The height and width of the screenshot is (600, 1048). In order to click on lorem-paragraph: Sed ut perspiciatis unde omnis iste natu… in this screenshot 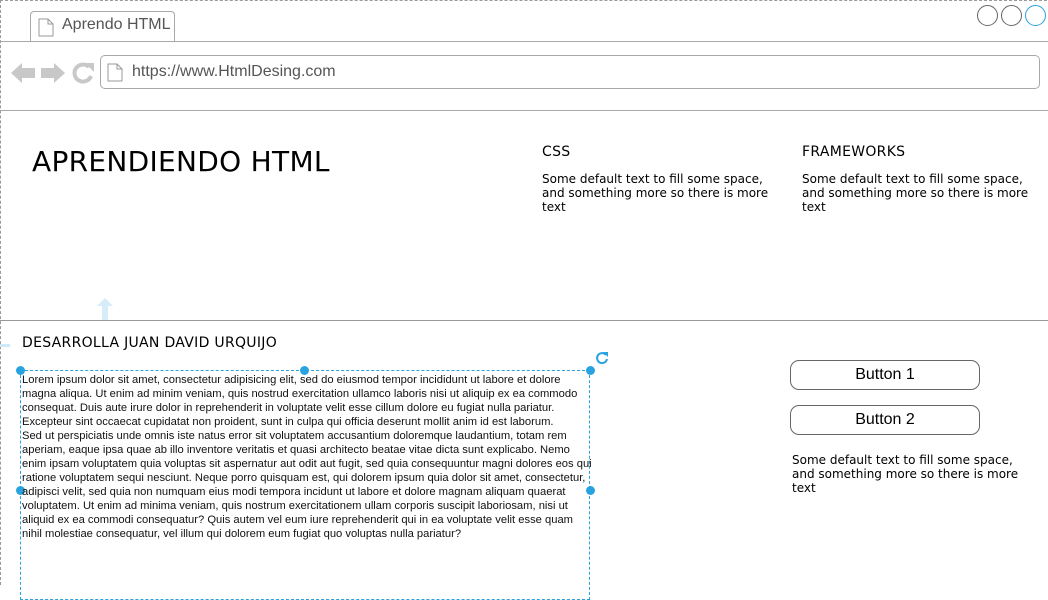, I will do `click(307, 485)`.